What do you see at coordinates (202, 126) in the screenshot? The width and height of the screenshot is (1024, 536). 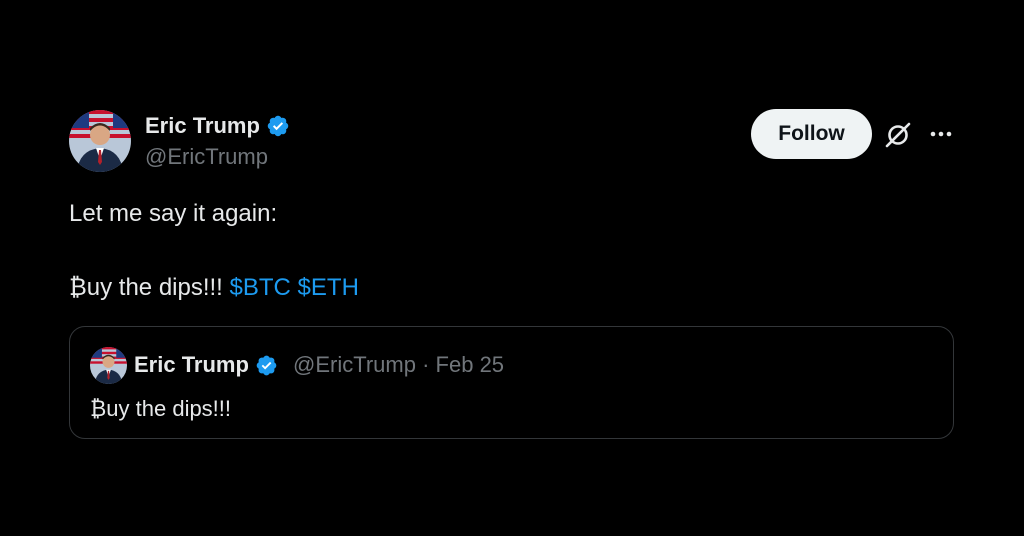 I see `author-name: Eric Trump` at bounding box center [202, 126].